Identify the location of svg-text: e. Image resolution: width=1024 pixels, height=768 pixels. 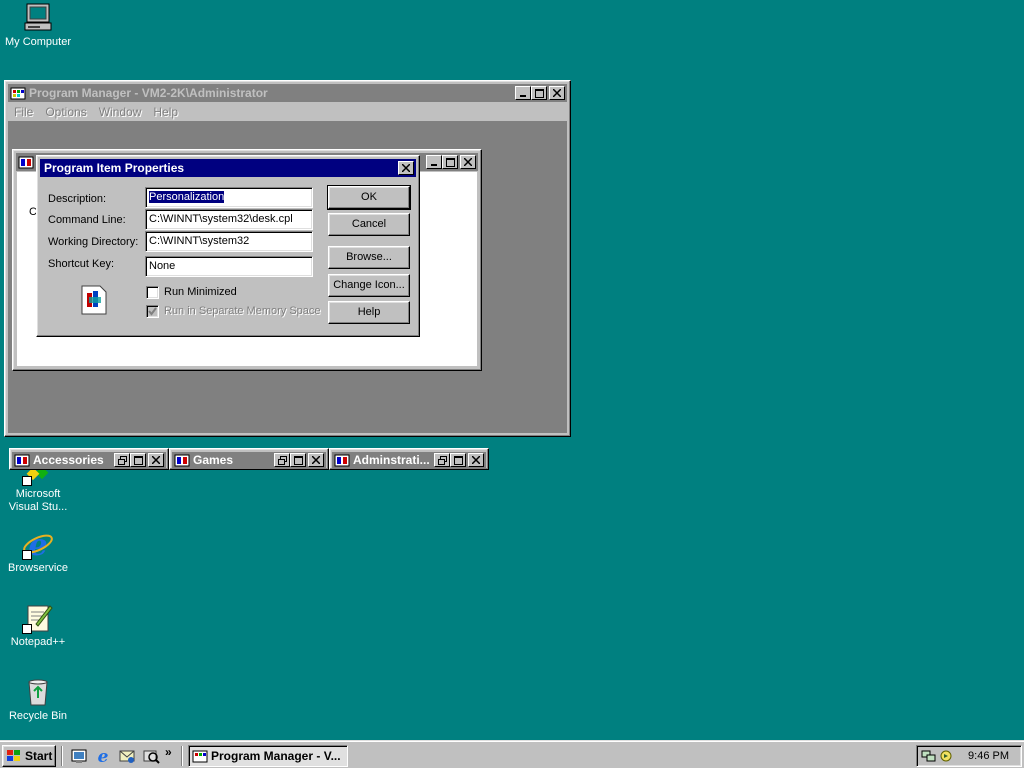
(103, 756).